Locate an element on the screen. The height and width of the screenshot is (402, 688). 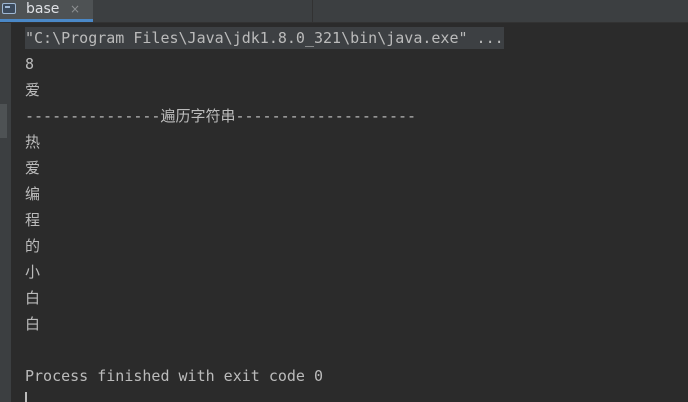
console-gutter is located at coordinates (5, 212).